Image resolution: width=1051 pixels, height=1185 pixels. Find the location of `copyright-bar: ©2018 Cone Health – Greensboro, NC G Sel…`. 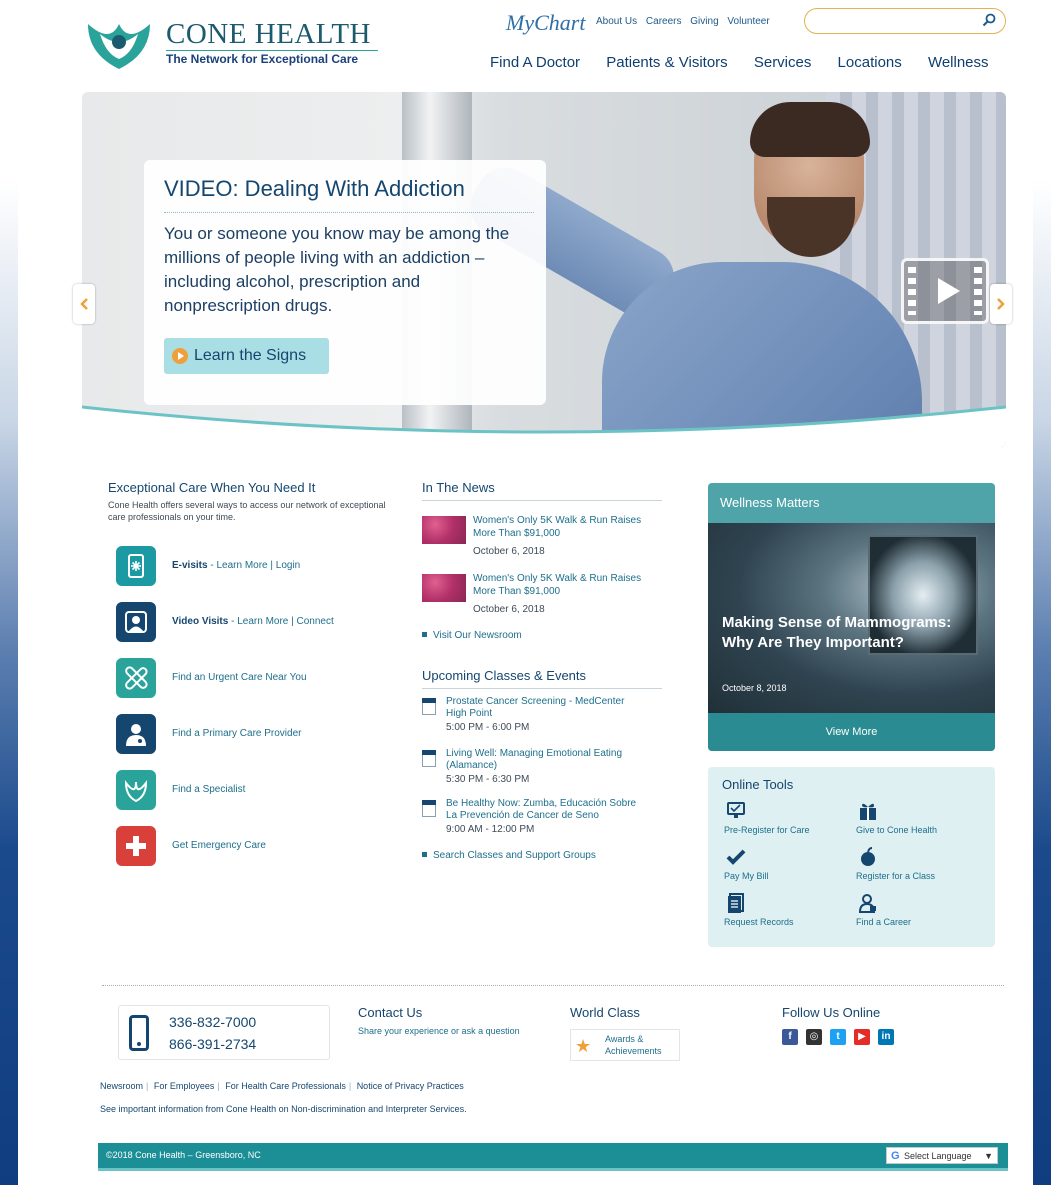

copyright-bar: ©2018 Cone Health – Greensboro, NC G Sel… is located at coordinates (553, 1155).